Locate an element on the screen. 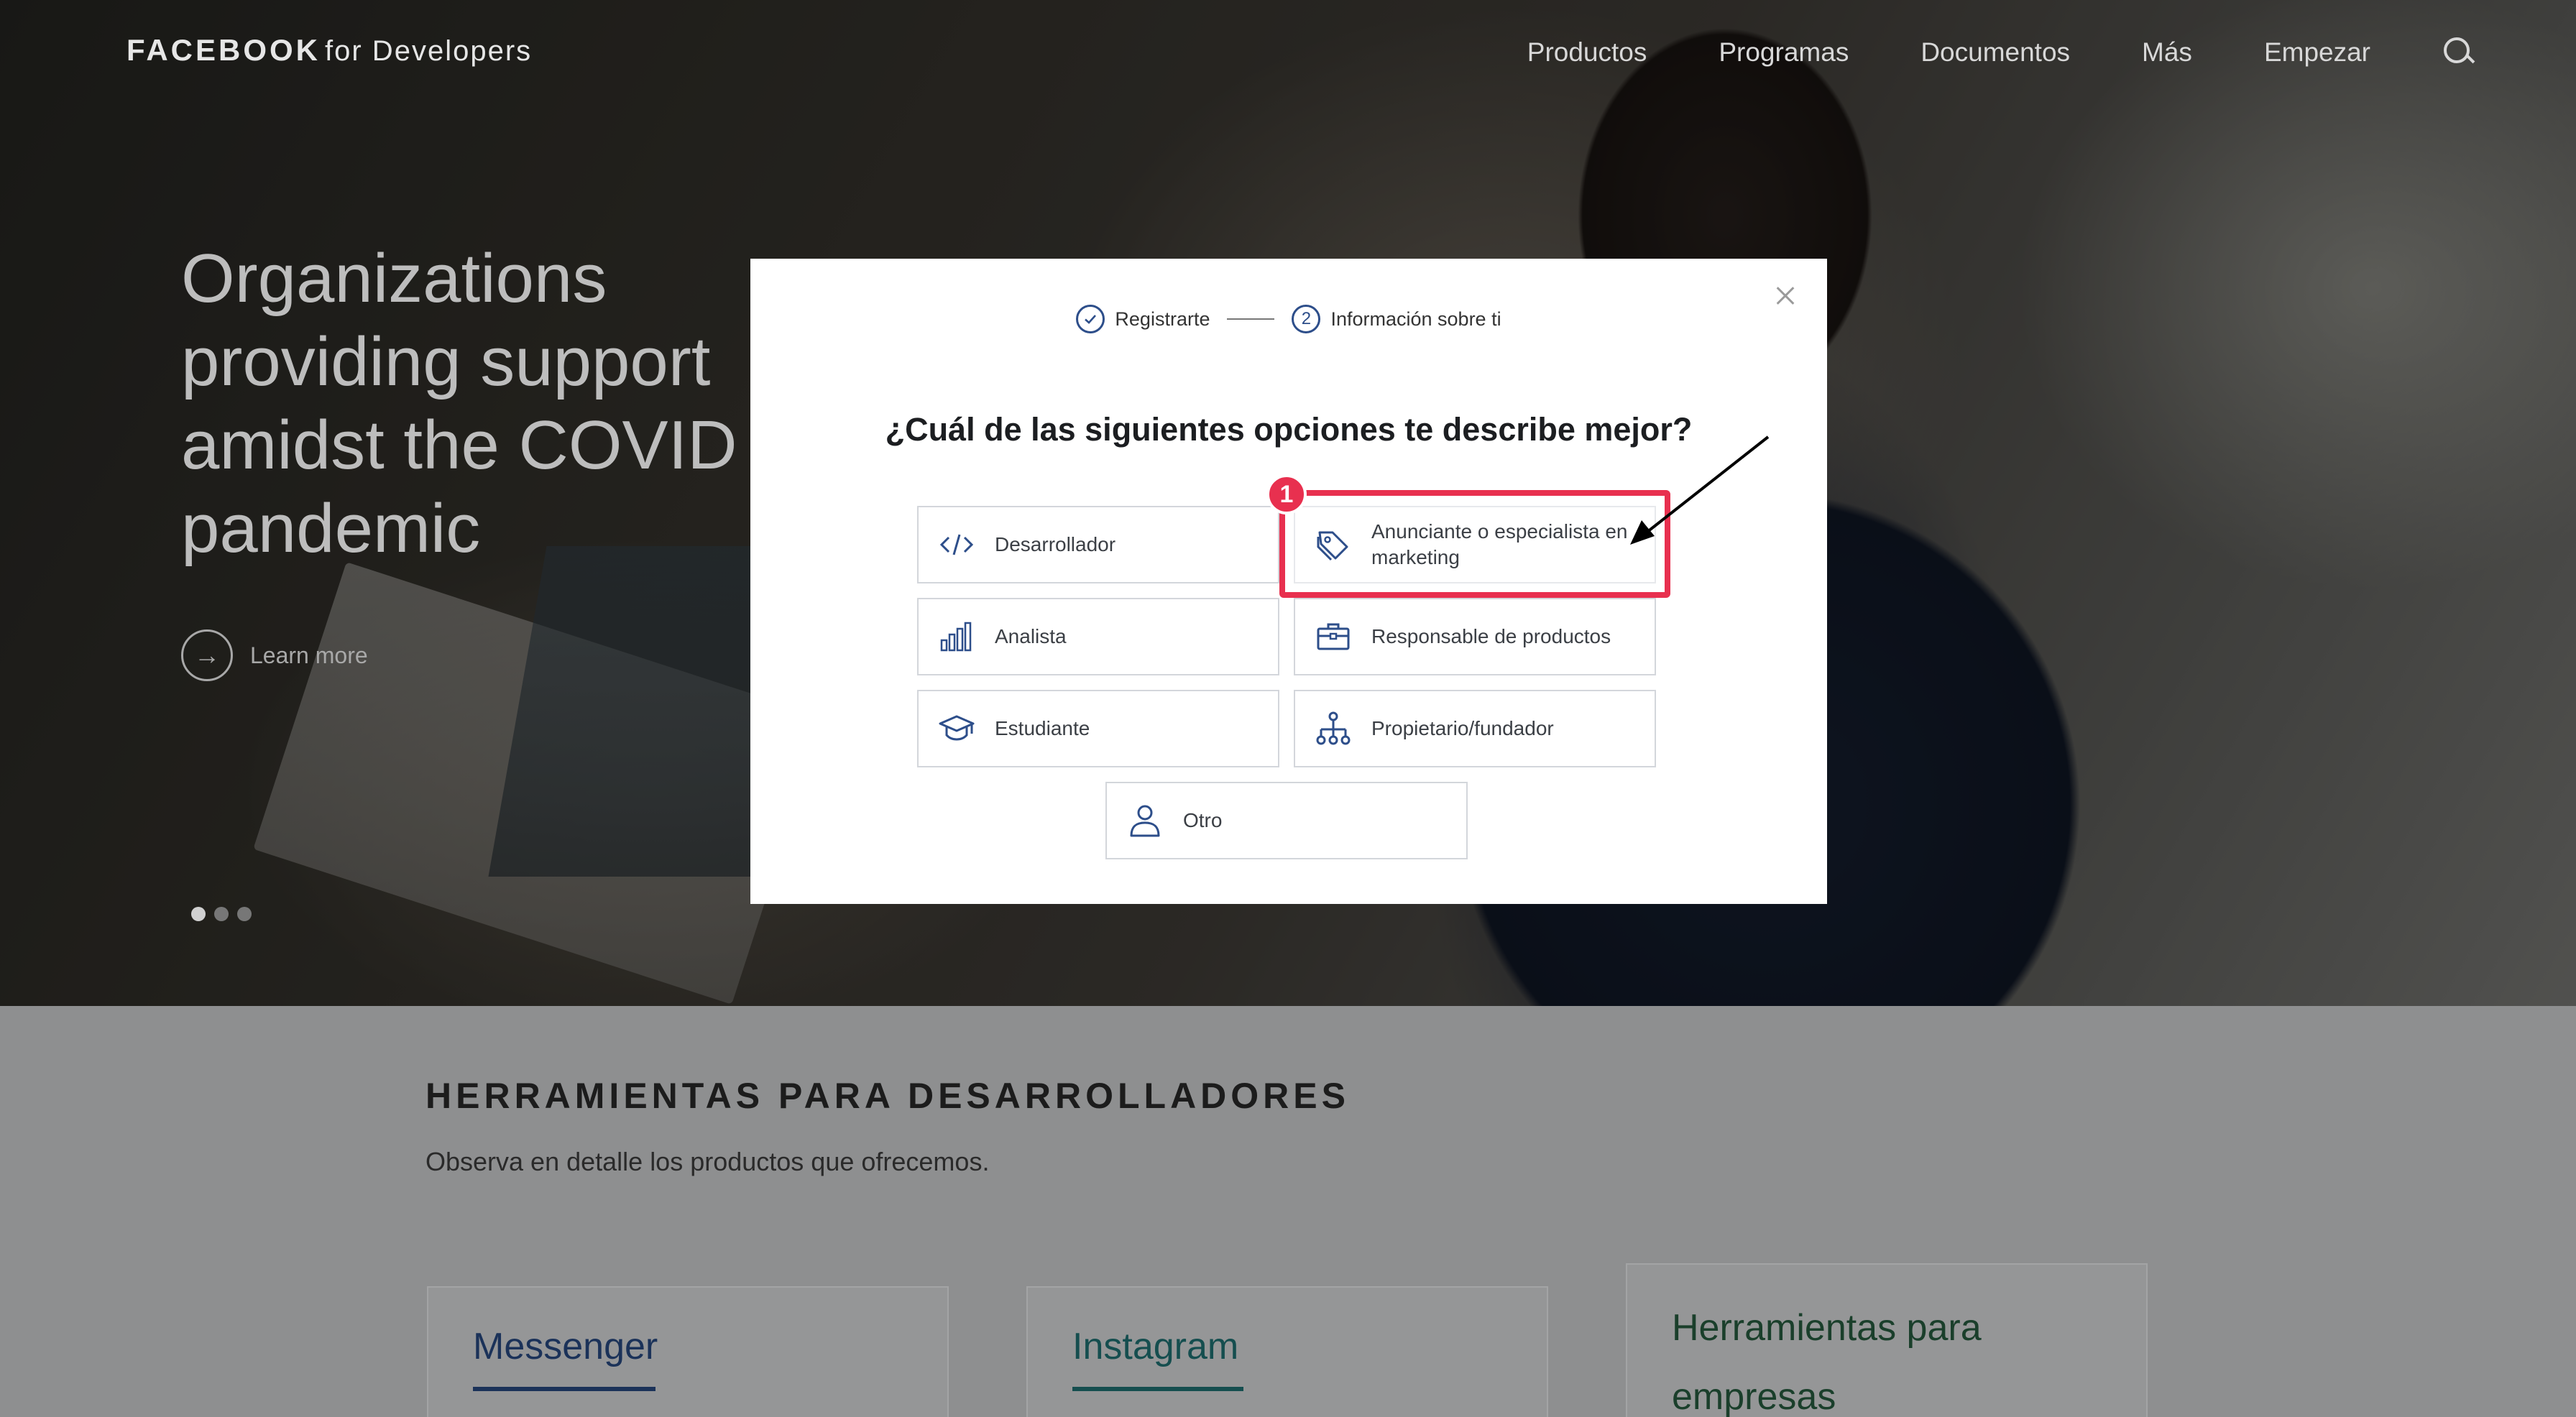  graduation-cap-icon is located at coordinates (957, 728).